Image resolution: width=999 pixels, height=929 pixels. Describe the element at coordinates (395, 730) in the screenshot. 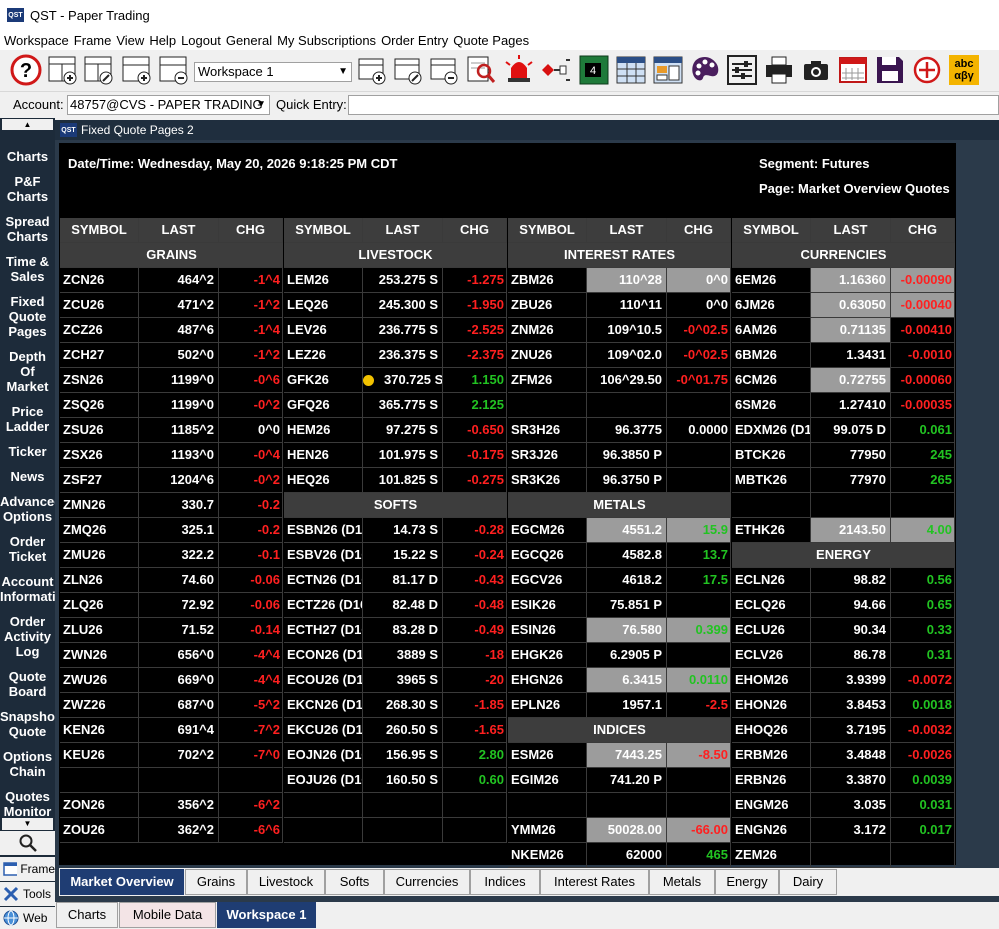

I see `quote-row: EKCU26 (D16 260.50 S -1.65` at that location.